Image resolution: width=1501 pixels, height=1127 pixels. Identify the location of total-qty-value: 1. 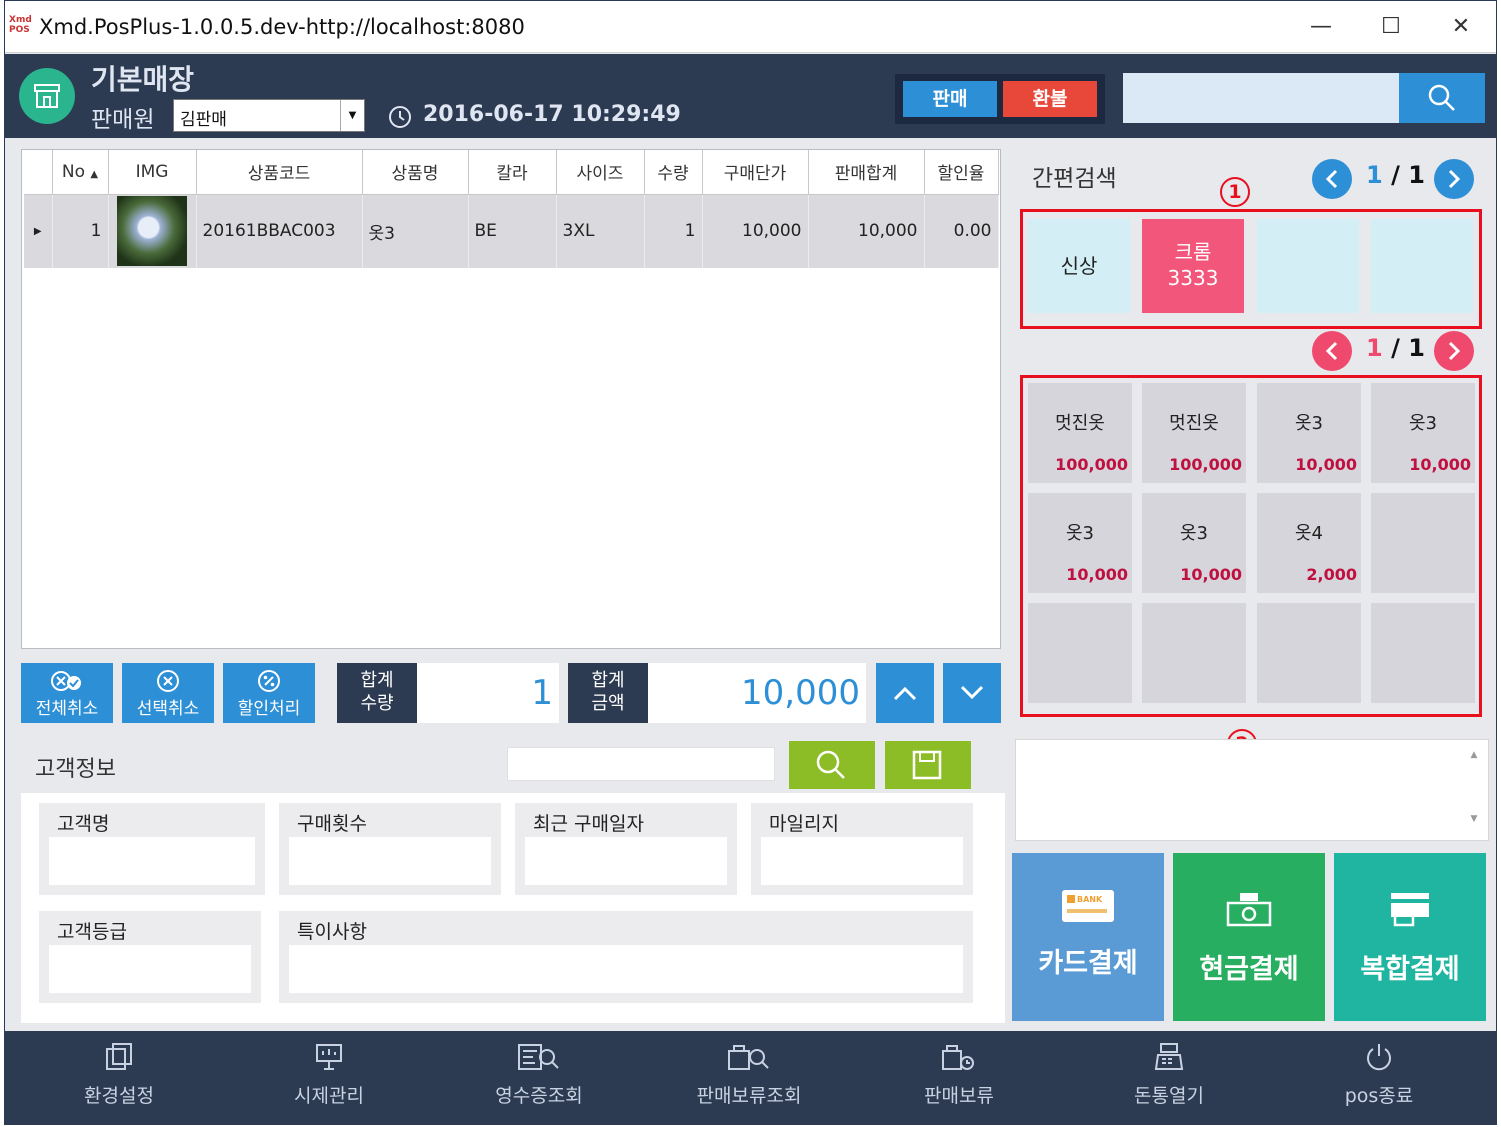
(488, 693).